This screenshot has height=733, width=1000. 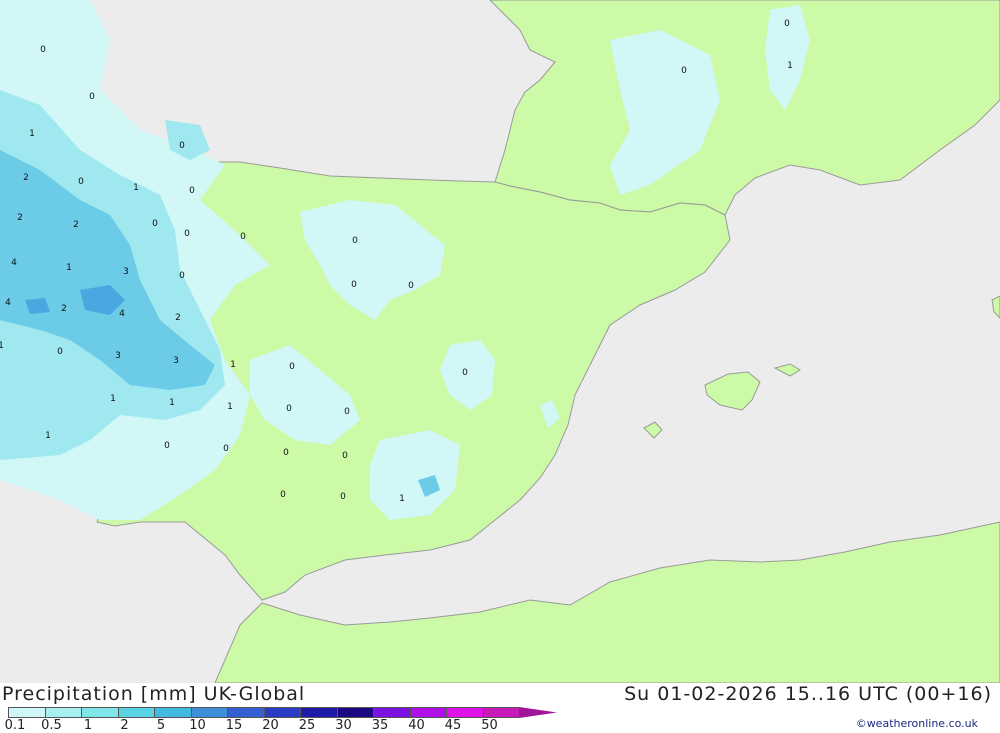 What do you see at coordinates (154, 694) in the screenshot?
I see `legend-title: Precipitation [mm] UK-Global` at bounding box center [154, 694].